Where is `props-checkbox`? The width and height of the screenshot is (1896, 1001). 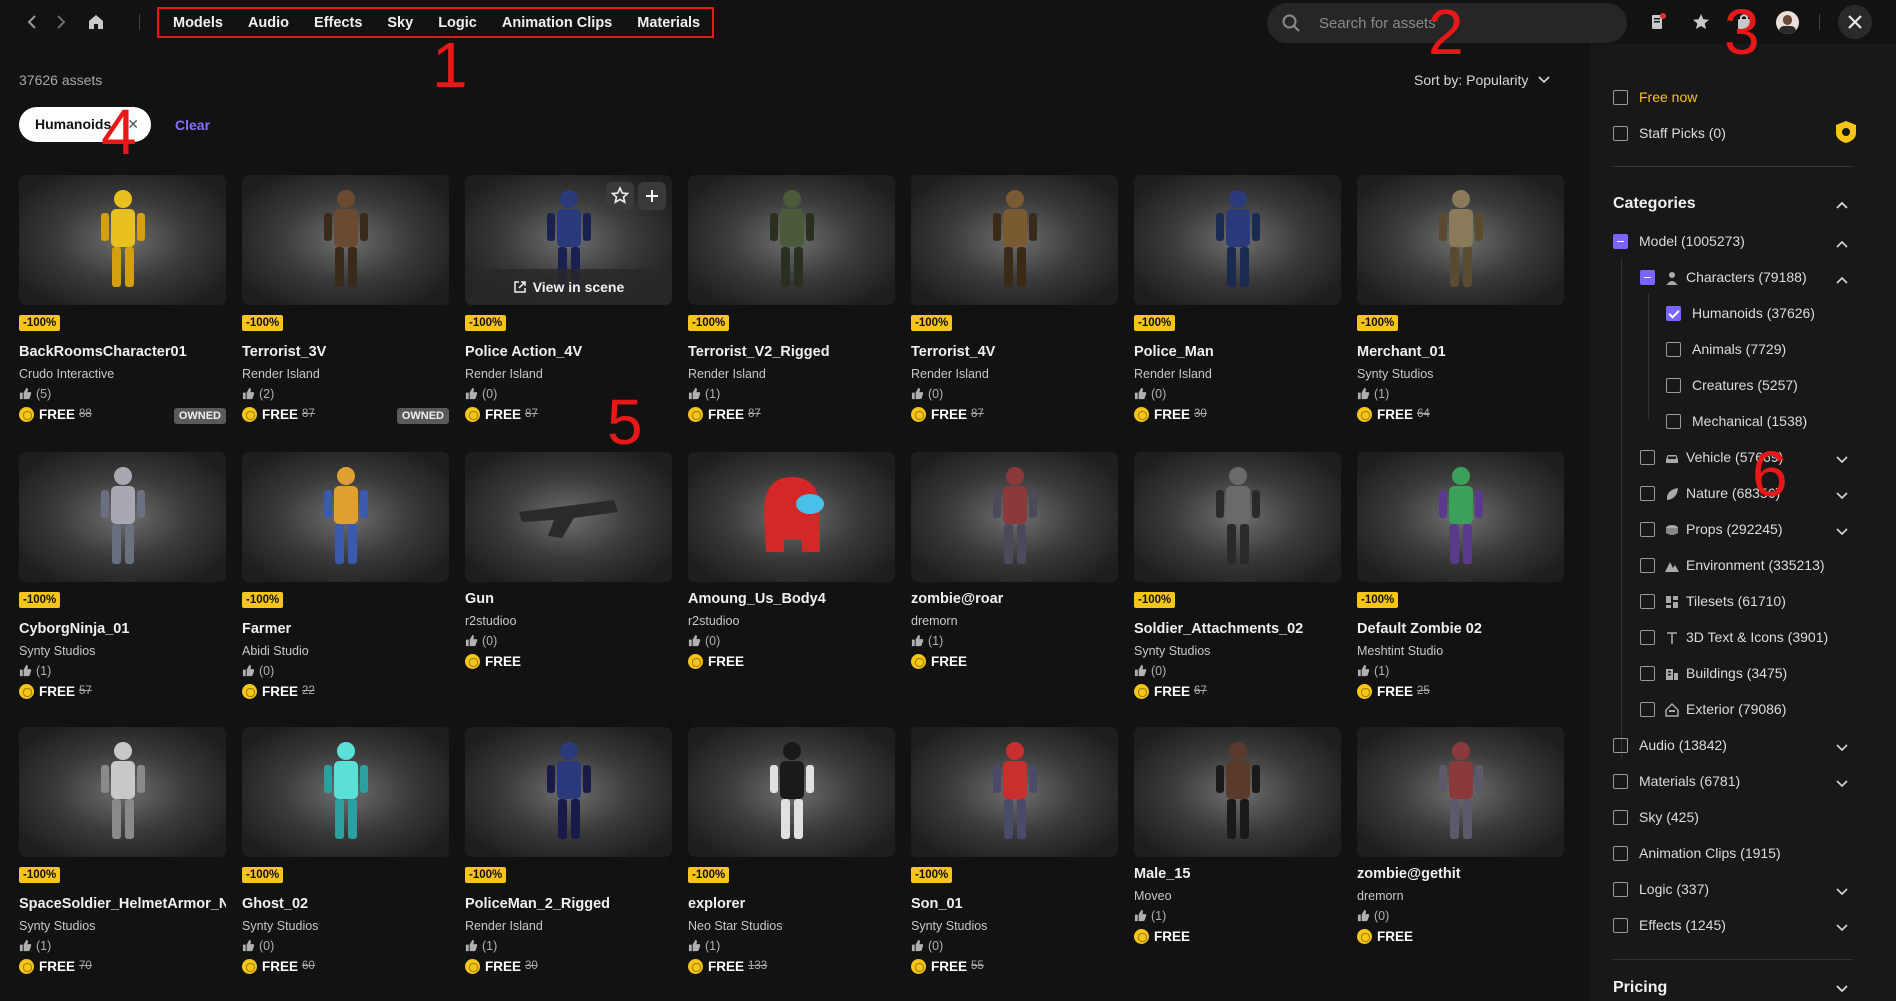
props-checkbox is located at coordinates (1647, 529).